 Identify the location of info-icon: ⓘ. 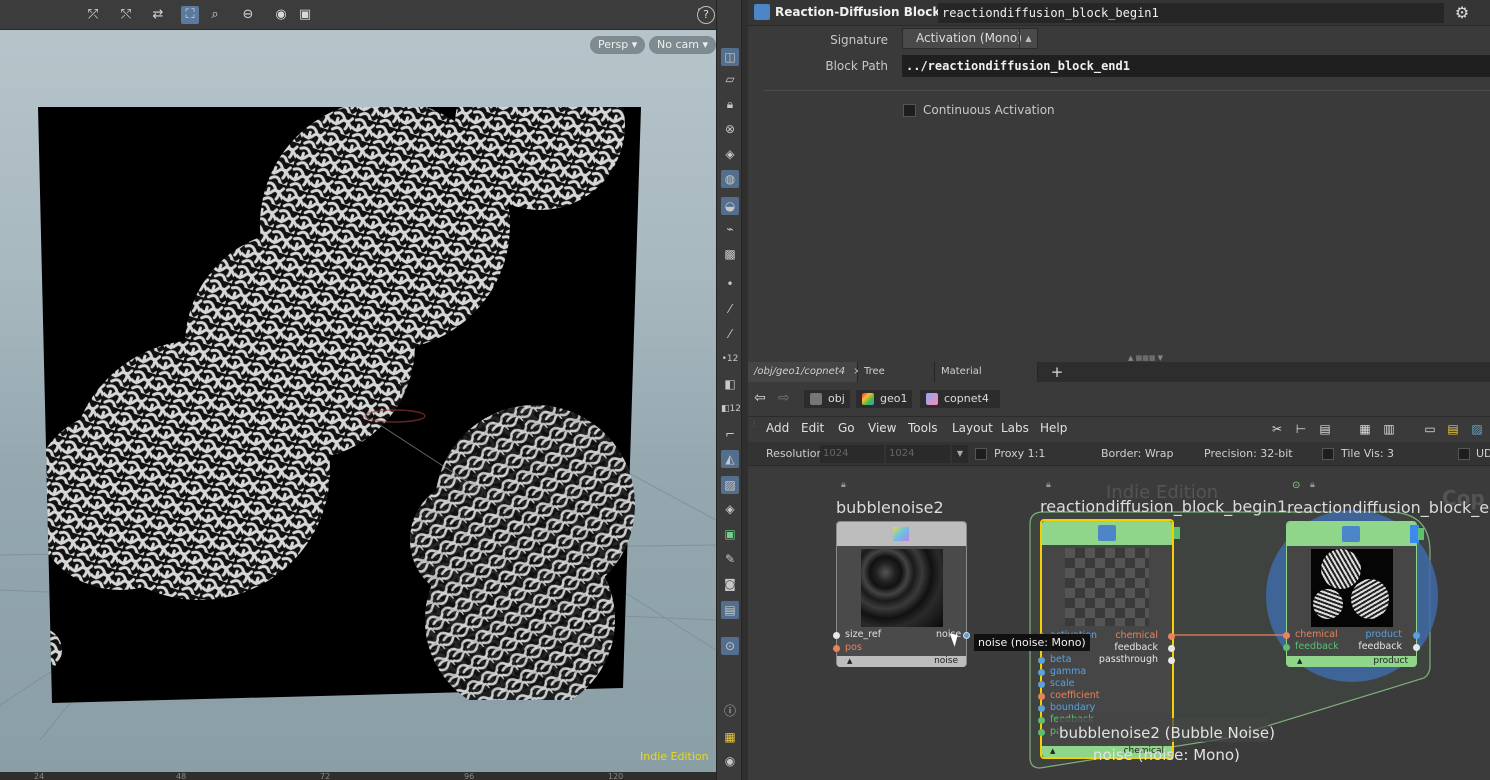
(730, 711).